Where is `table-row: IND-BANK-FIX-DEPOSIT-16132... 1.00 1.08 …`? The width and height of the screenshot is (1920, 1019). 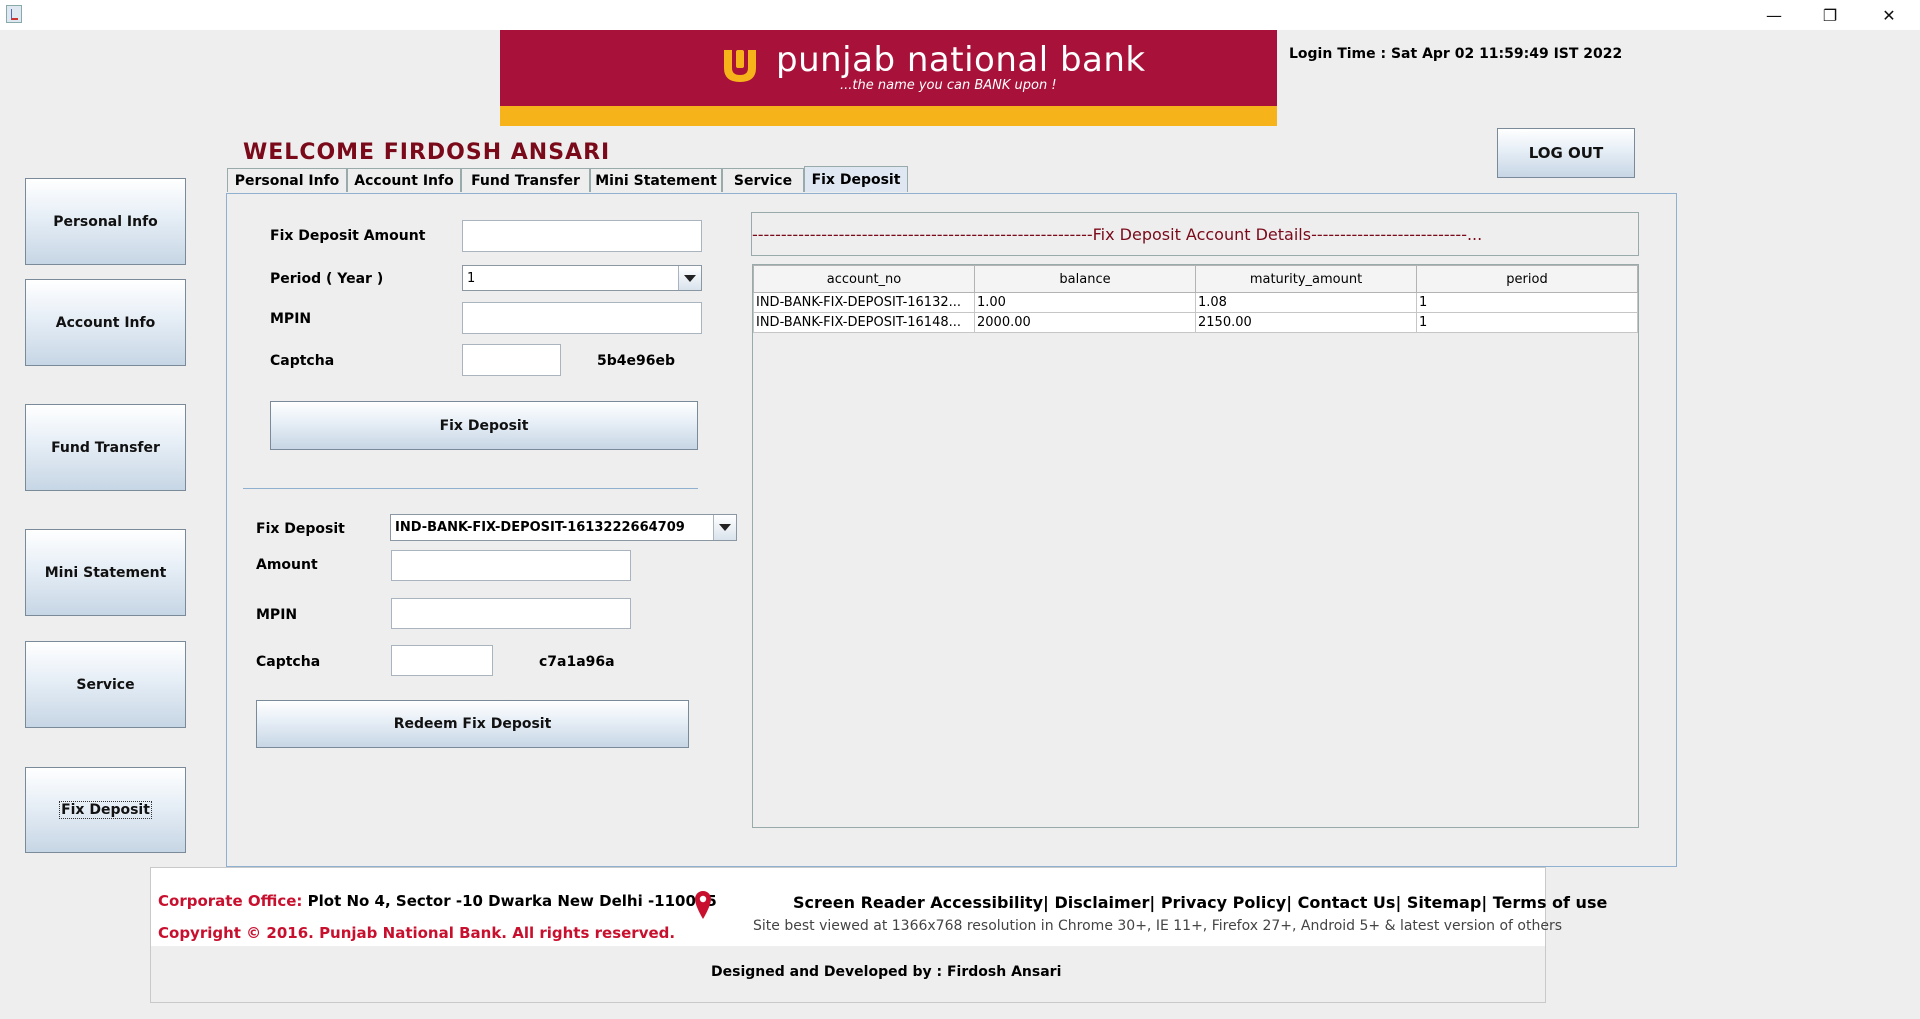
table-row: IND-BANK-FIX-DEPOSIT-16132... 1.00 1.08 … is located at coordinates (1195, 302).